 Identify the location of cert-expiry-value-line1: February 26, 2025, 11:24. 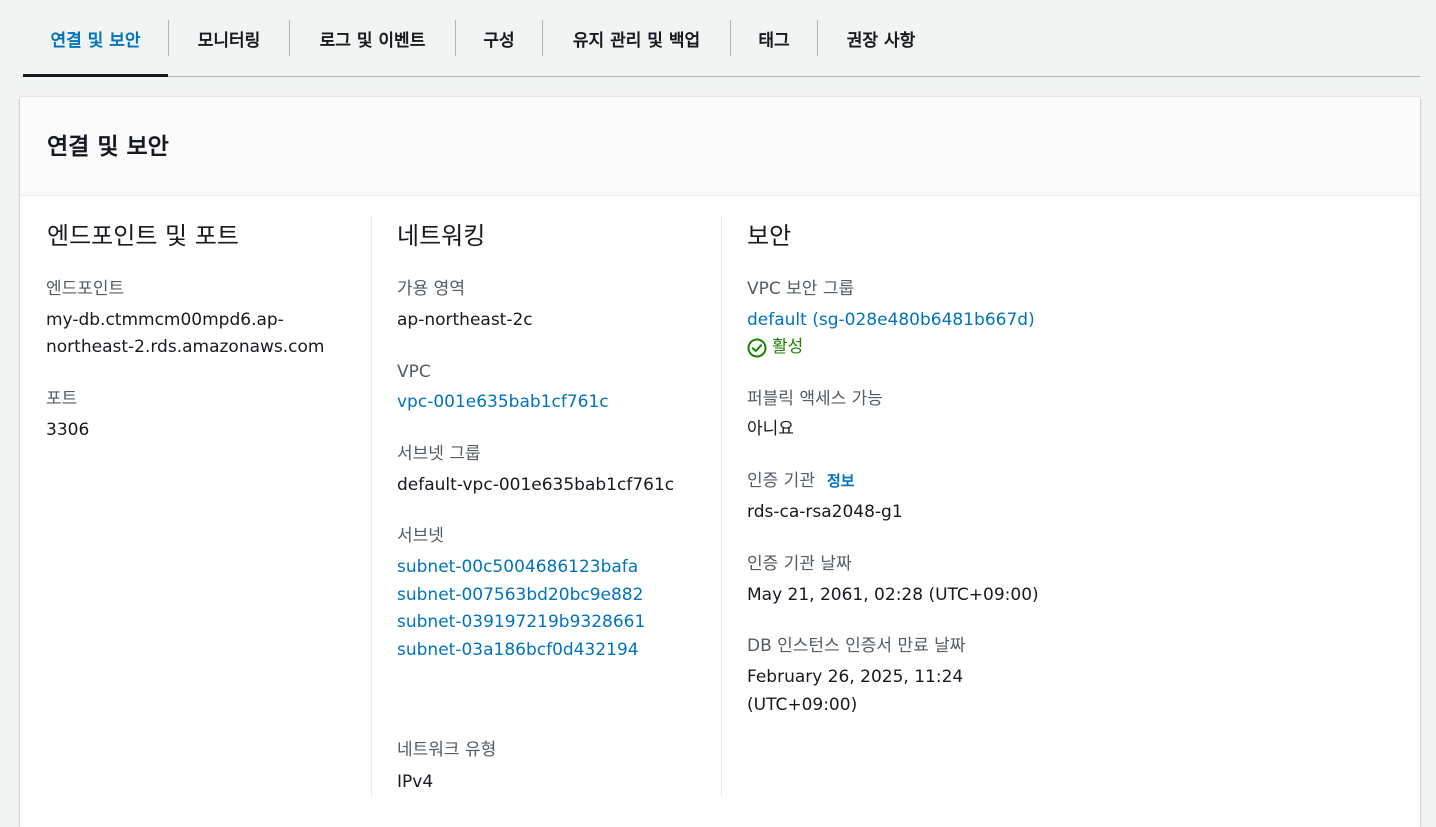
(855, 677).